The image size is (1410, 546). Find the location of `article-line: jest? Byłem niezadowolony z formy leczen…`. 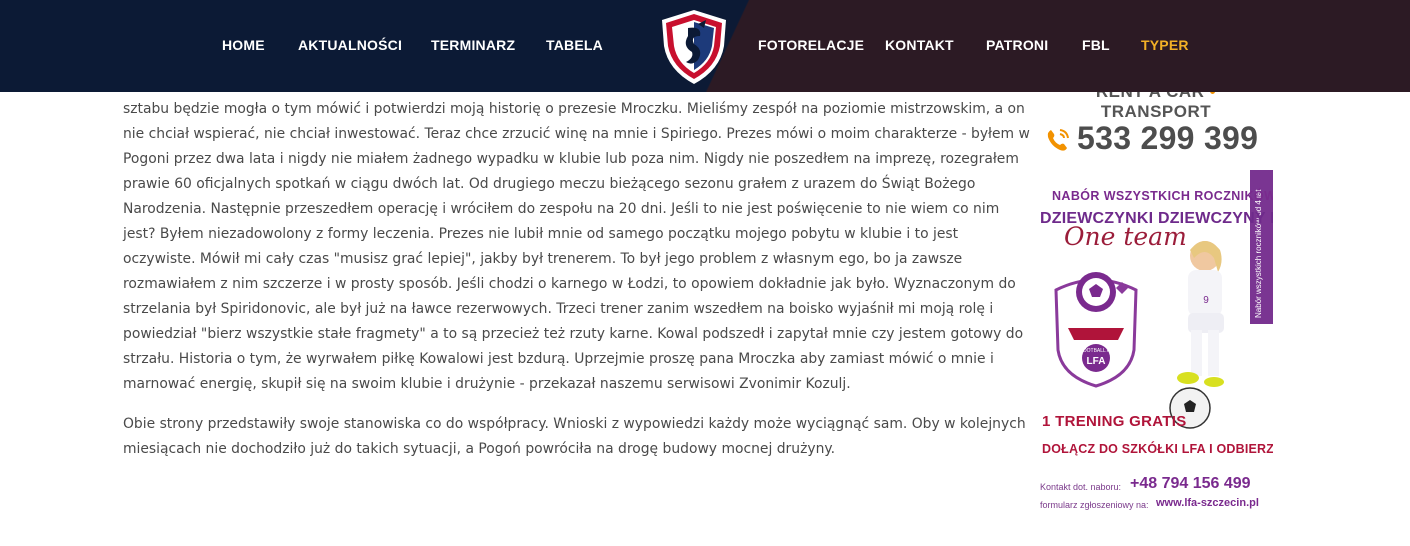

article-line: jest? Byłem niezadowolony z formy leczen… is located at coordinates (541, 234).